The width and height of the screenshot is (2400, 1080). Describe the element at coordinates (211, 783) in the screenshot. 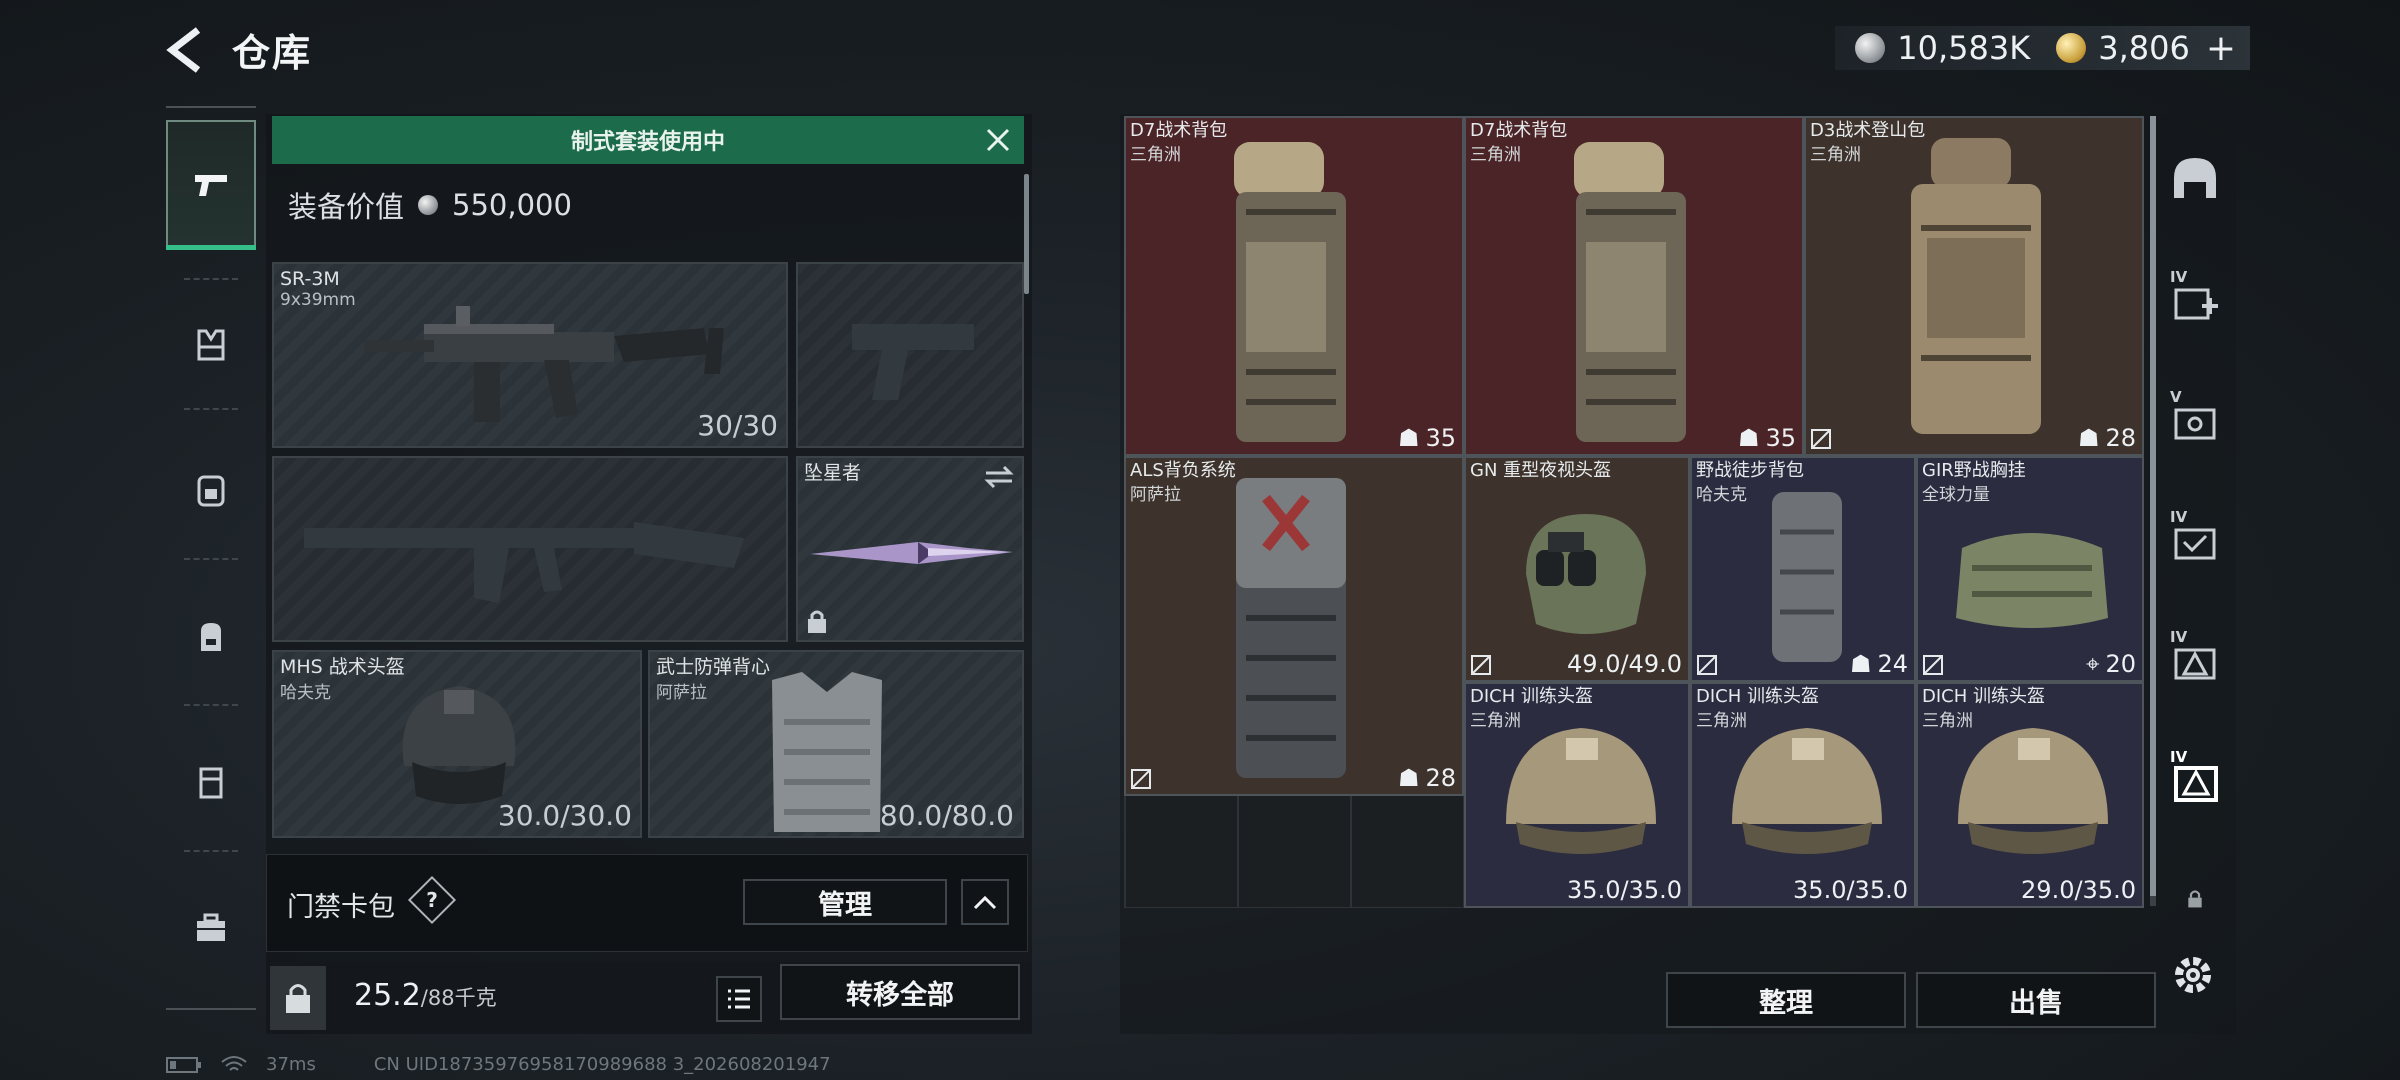

I see `rail-case` at that location.